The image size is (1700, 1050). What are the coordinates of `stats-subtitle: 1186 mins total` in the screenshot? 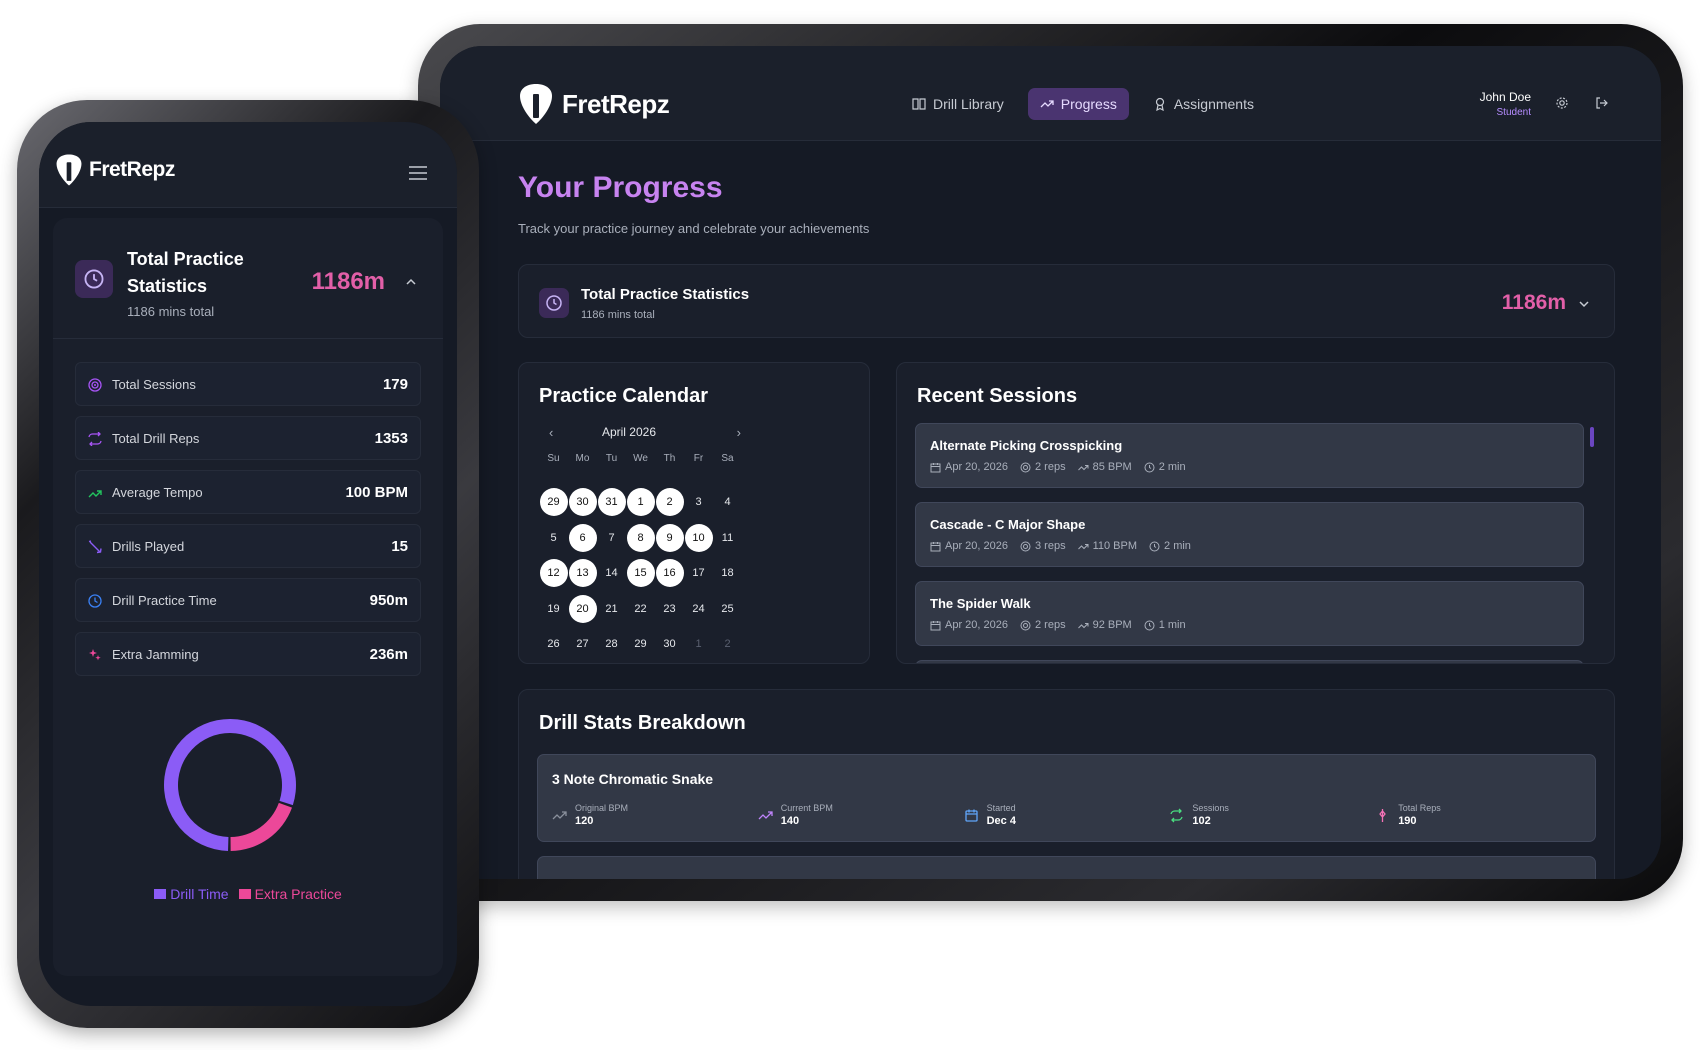 It's located at (618, 315).